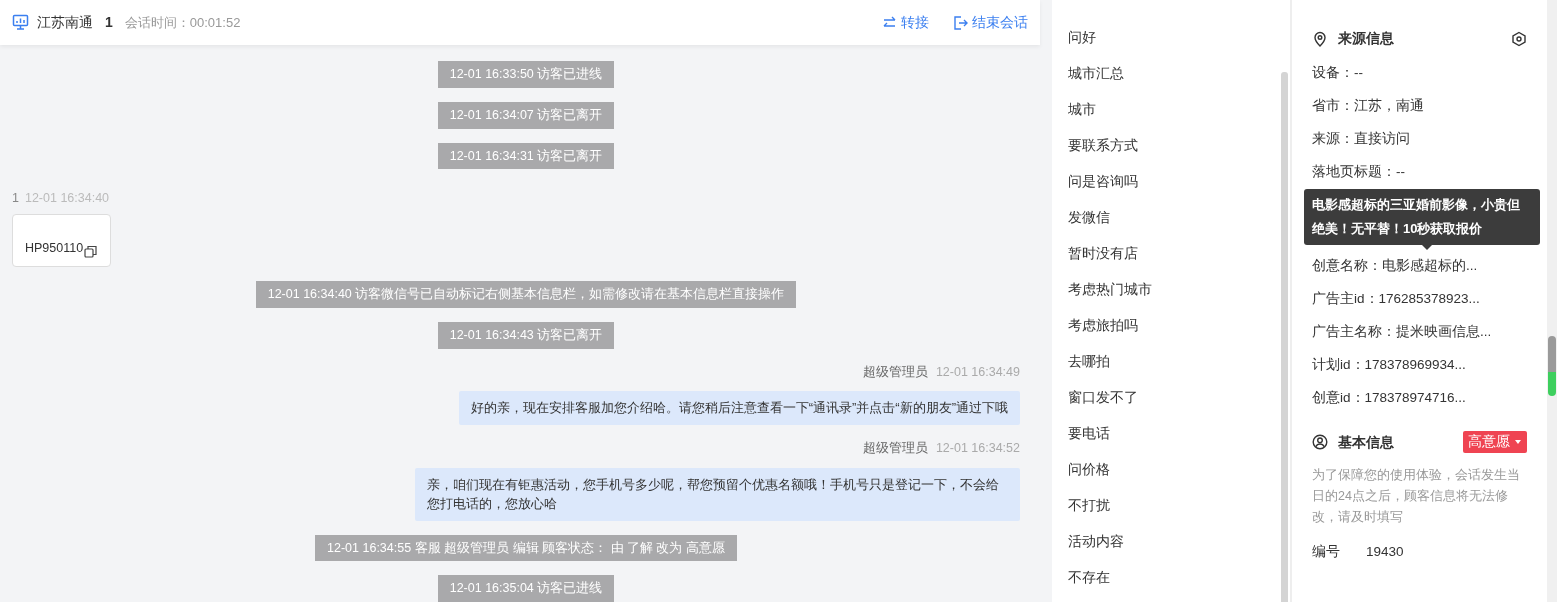 This screenshot has height=602, width=1557. What do you see at coordinates (1103, 182) in the screenshot?
I see `quick-reply-item: 问是咨询吗` at bounding box center [1103, 182].